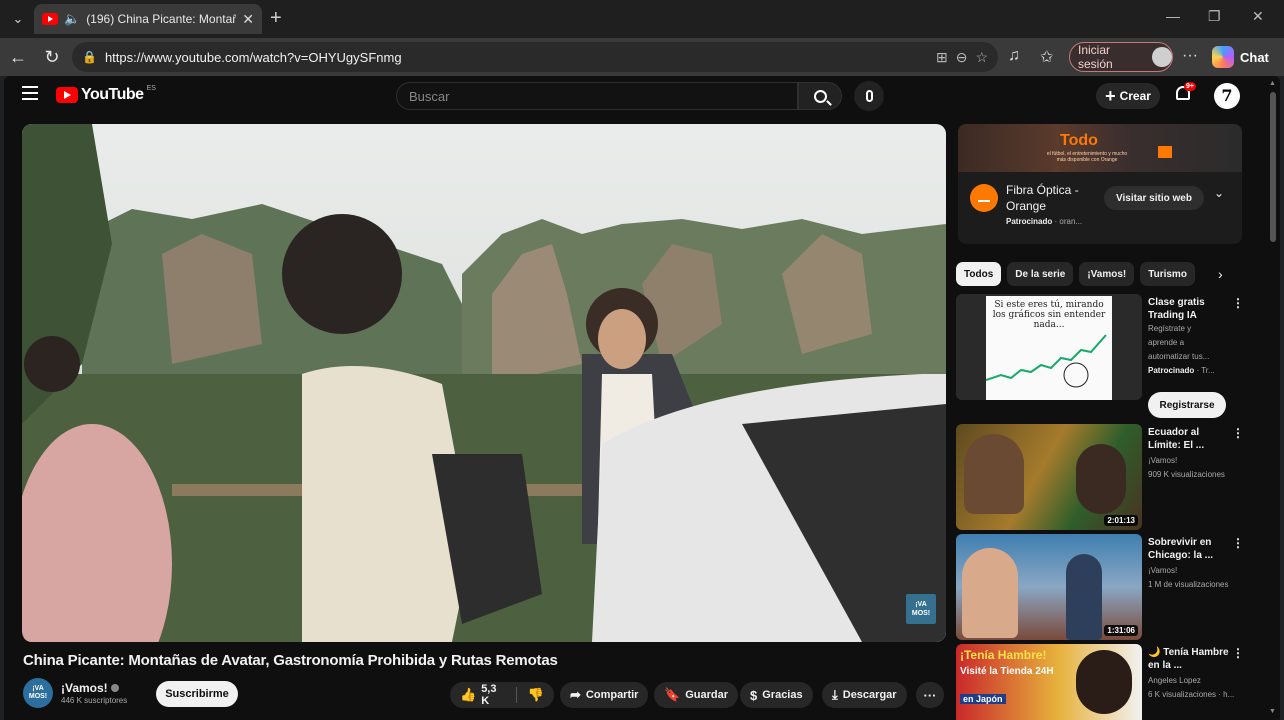 The image size is (1284, 720). I want to click on favorites-icon: ✩, so click(1046, 57).